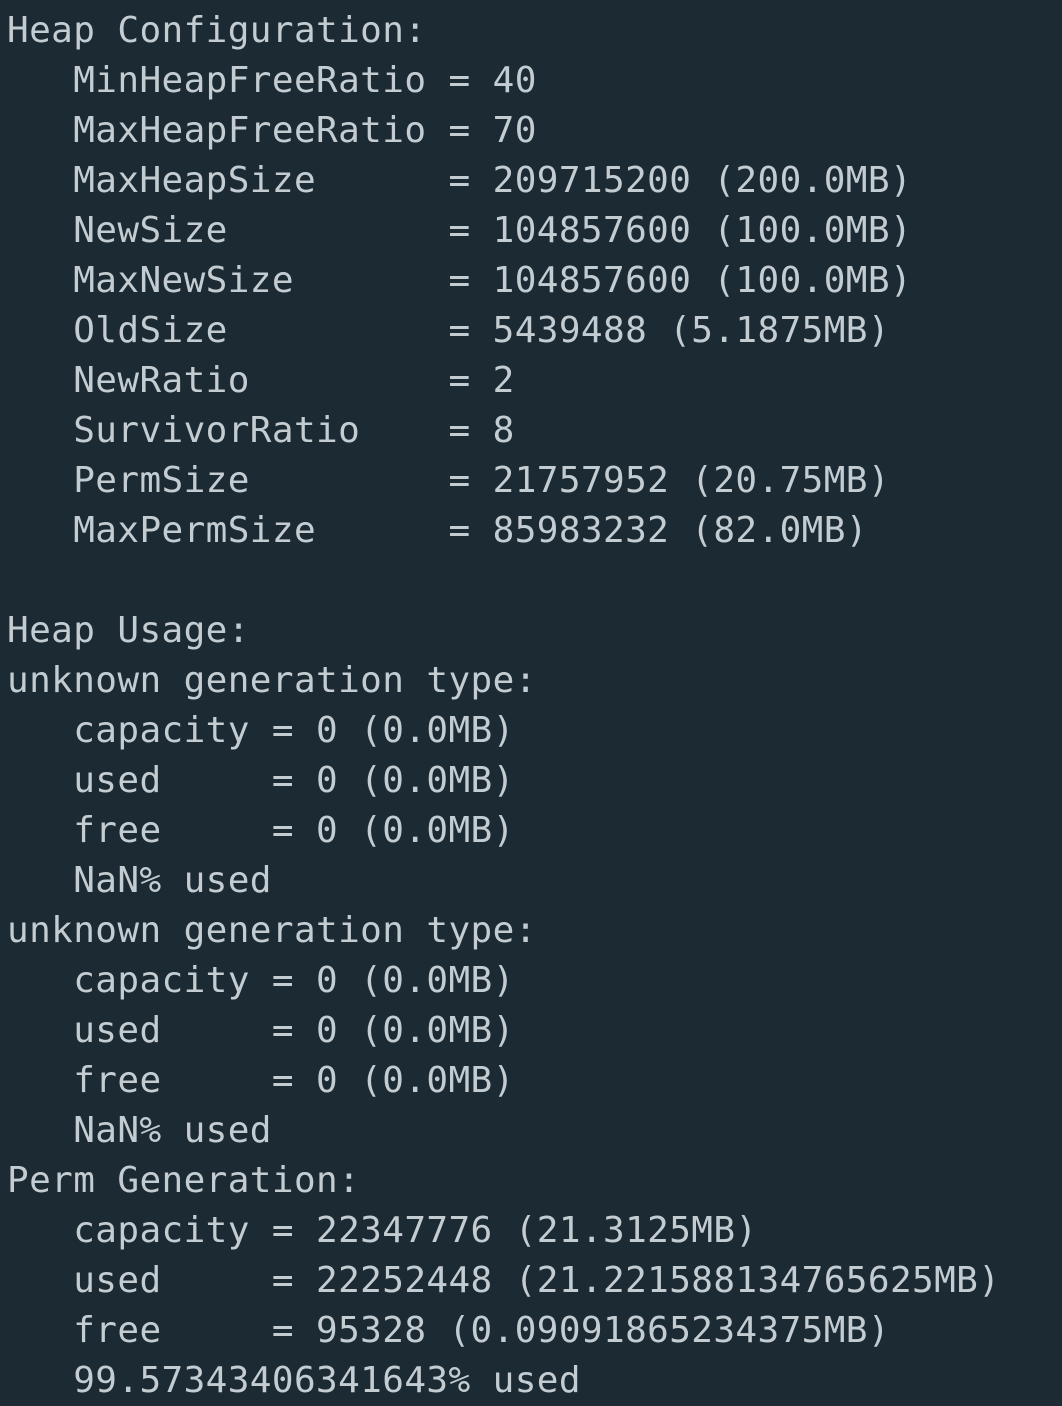 This screenshot has height=1406, width=1062. I want to click on perm-generation-used: used = 22252448 (21.221588134765625MB), so click(504, 1280).